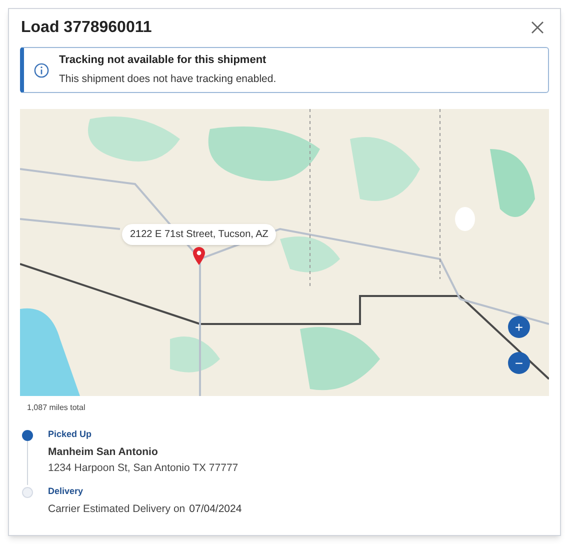 This screenshot has width=571, height=545. I want to click on delivery-date: 07/04/2024, so click(215, 509).